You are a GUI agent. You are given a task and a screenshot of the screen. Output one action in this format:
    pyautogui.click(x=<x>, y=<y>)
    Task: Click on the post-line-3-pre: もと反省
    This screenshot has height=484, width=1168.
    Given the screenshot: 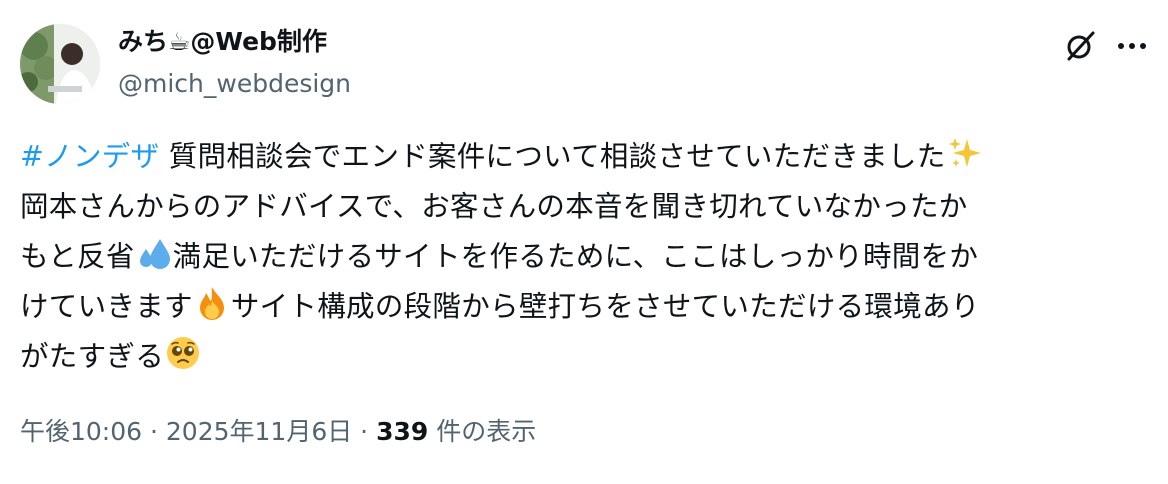 What is the action you would take?
    pyautogui.click(x=77, y=256)
    